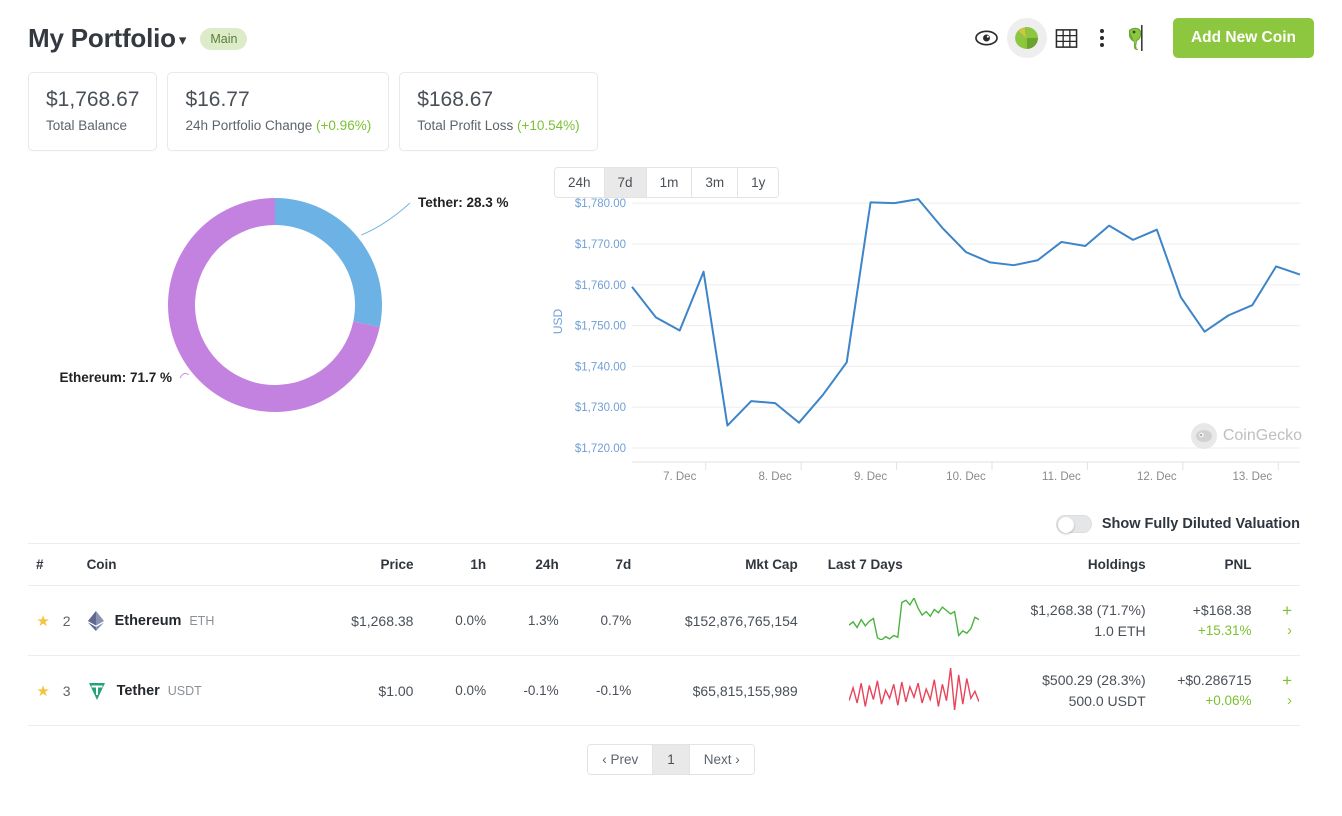 The width and height of the screenshot is (1342, 816). I want to click on coin-name: Ethereum, so click(148, 621).